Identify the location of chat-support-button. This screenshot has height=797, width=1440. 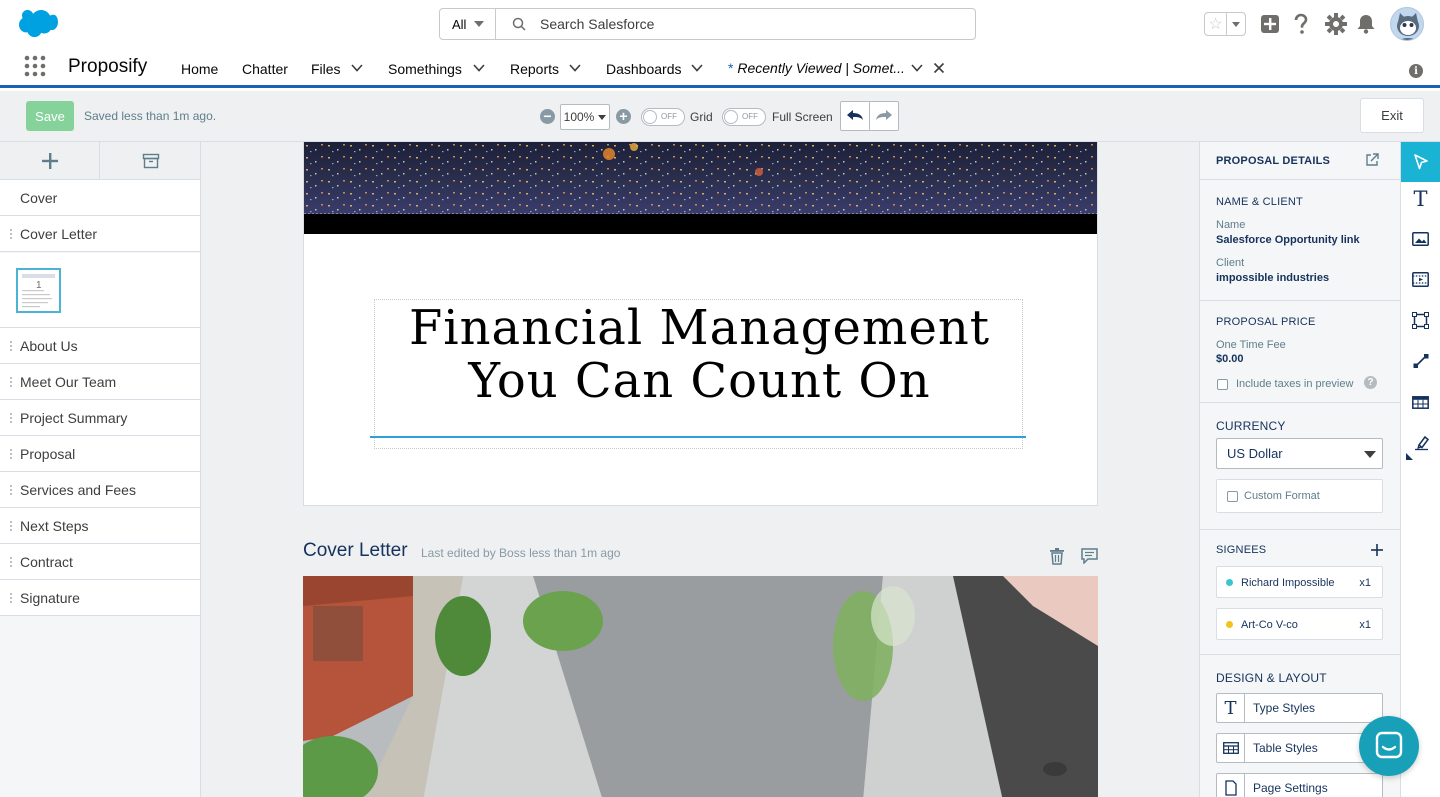
(1389, 746).